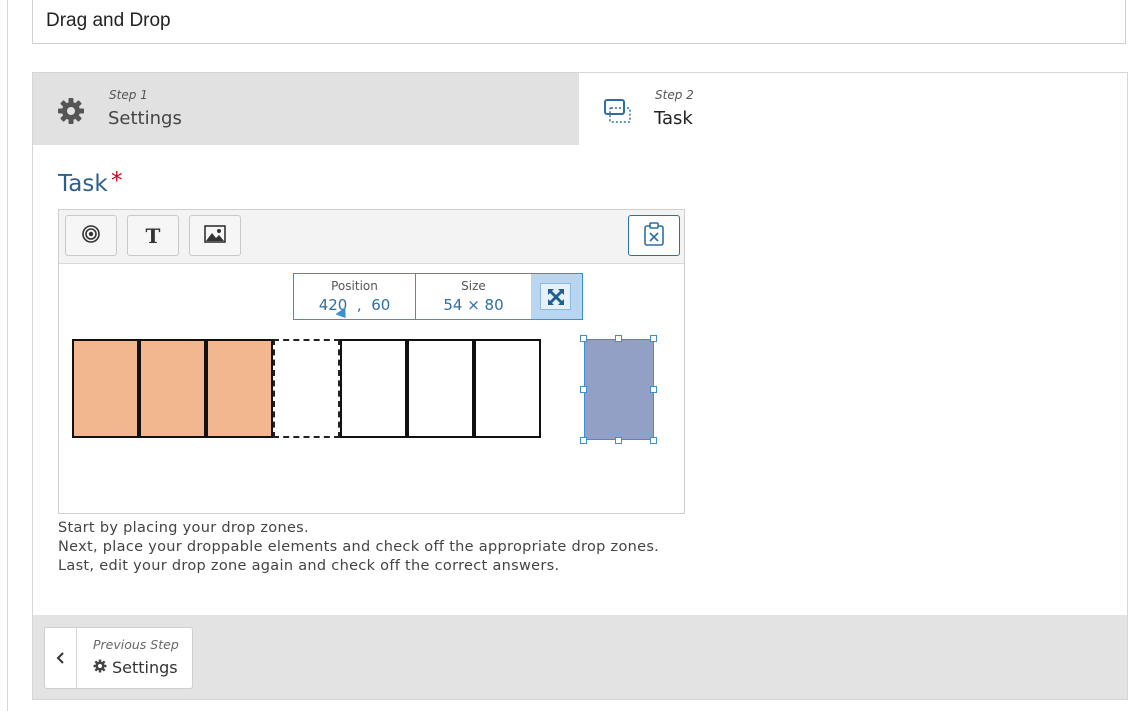 The image size is (1137, 711). Describe the element at coordinates (579, 22) in the screenshot. I see `title-field: Drag and Drop` at that location.